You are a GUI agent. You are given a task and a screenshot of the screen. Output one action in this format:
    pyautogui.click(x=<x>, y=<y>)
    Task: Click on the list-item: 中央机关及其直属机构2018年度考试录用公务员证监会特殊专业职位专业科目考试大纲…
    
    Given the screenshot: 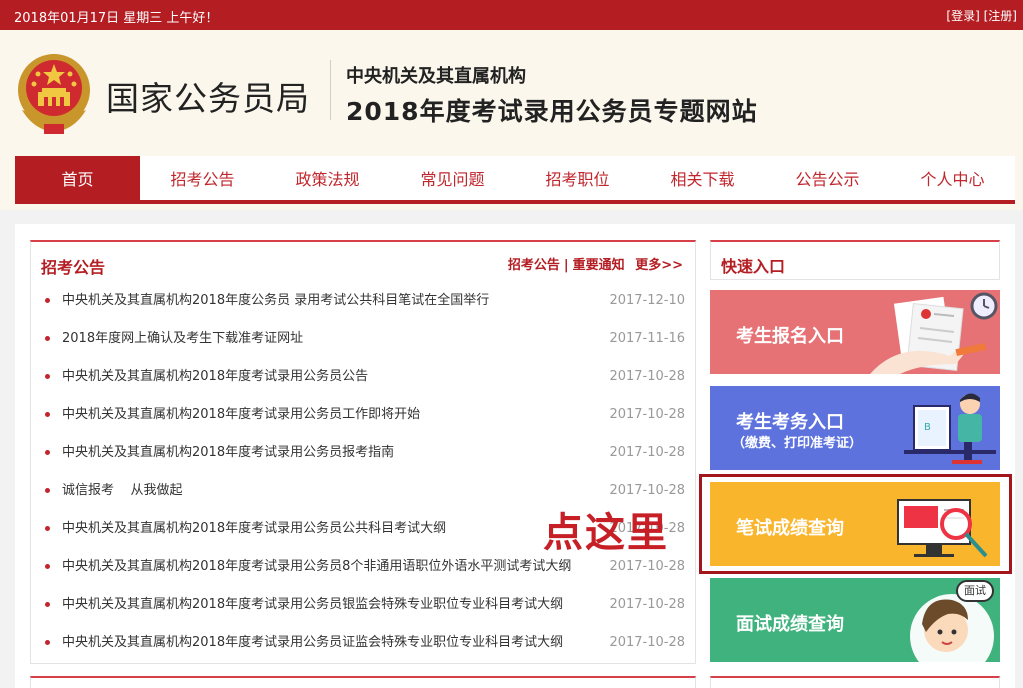 What is the action you would take?
    pyautogui.click(x=366, y=651)
    